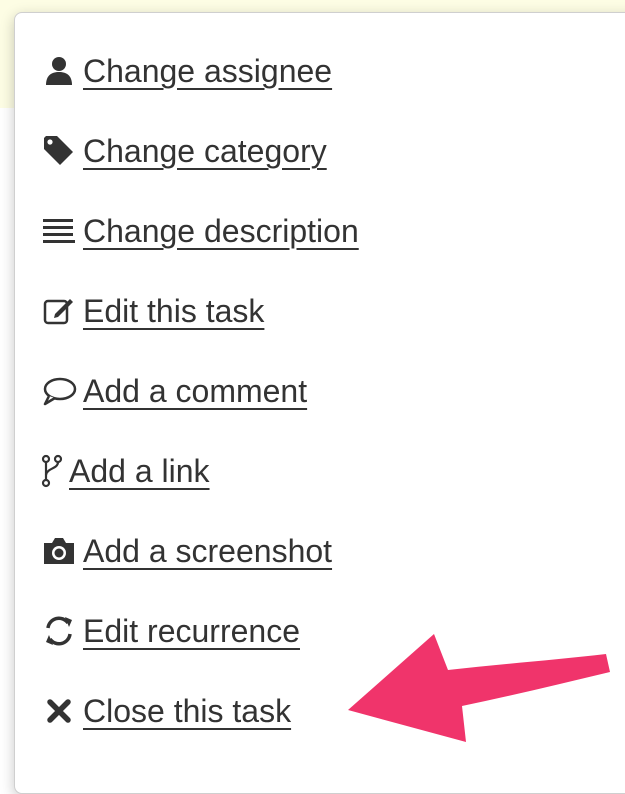 The image size is (625, 794). What do you see at coordinates (59, 551) in the screenshot?
I see `camera-icon` at bounding box center [59, 551].